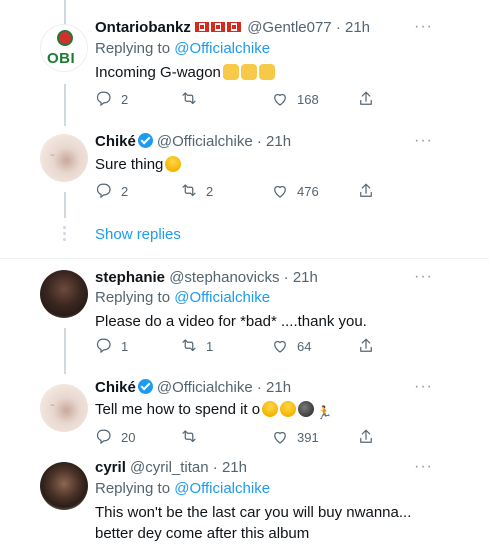  I want to click on thread-line-top, so click(65, 12).